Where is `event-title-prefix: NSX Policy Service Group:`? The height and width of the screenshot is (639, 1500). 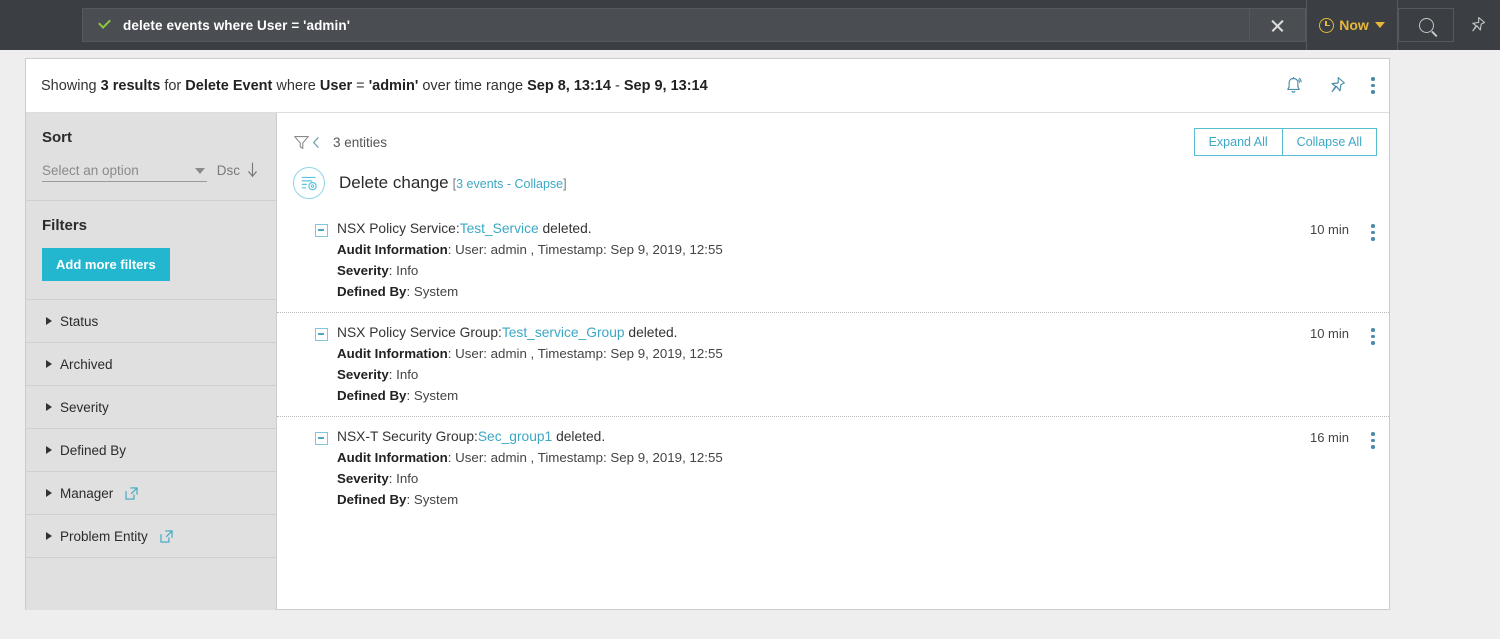 event-title-prefix: NSX Policy Service Group: is located at coordinates (419, 332).